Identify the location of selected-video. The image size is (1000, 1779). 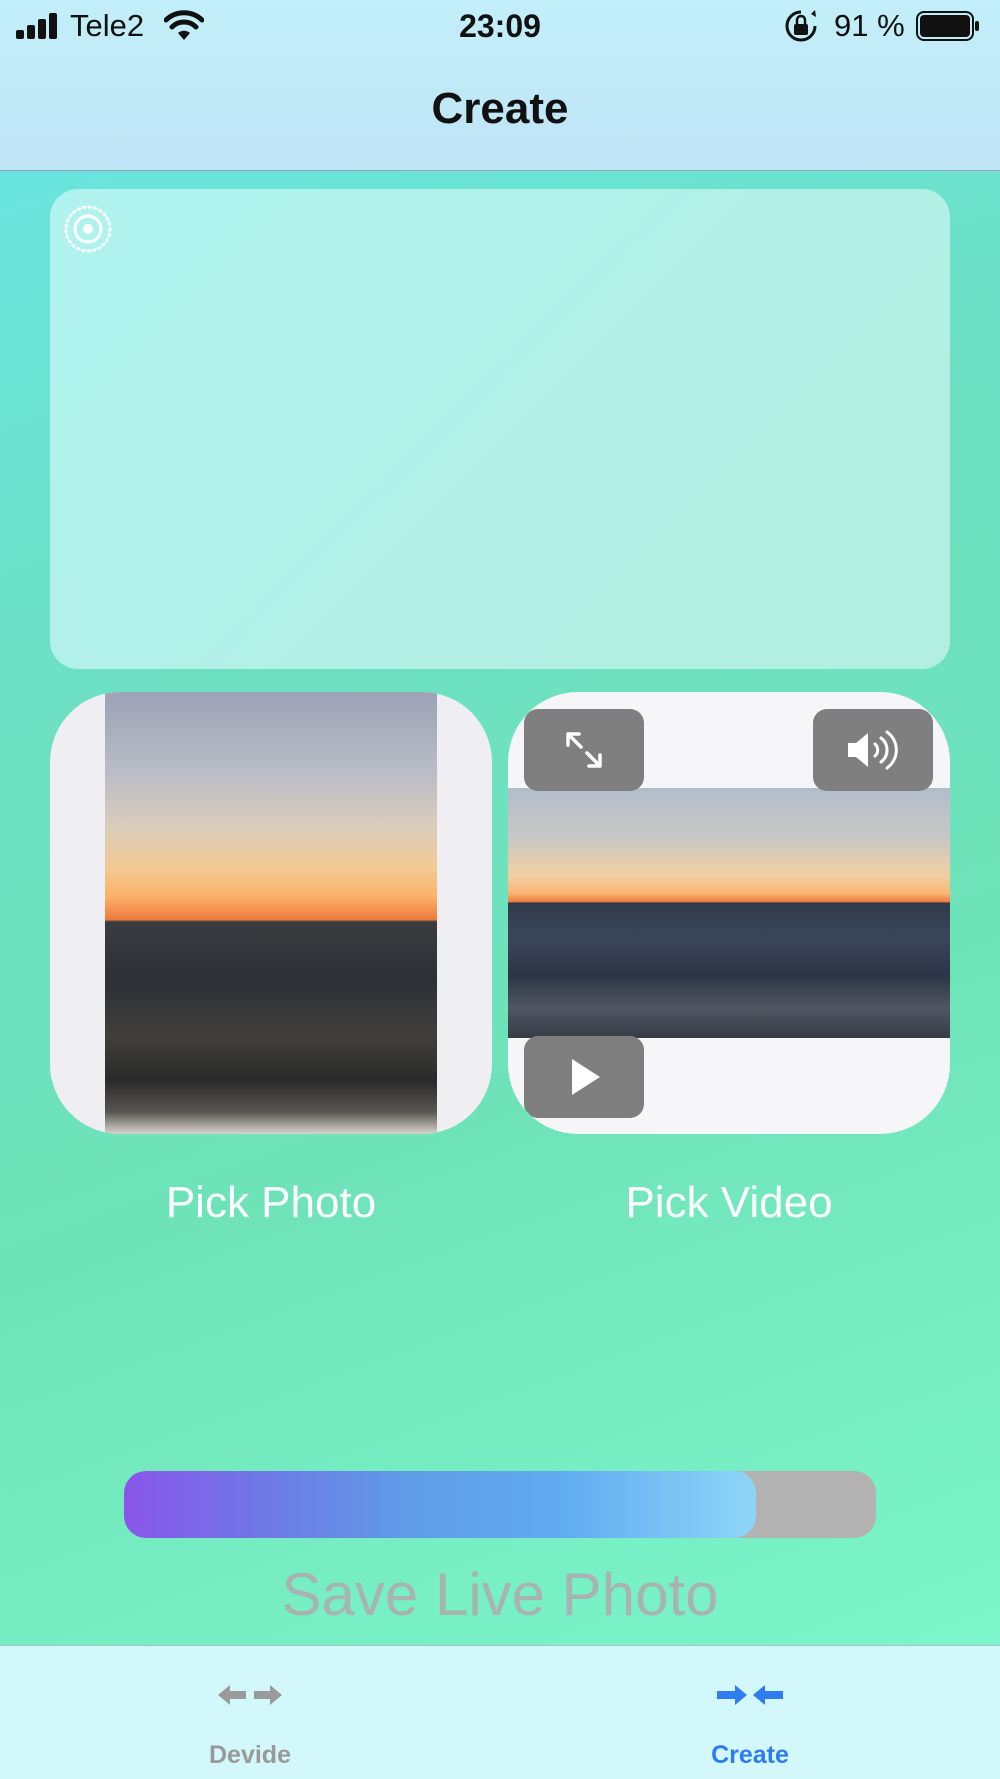
(729, 913).